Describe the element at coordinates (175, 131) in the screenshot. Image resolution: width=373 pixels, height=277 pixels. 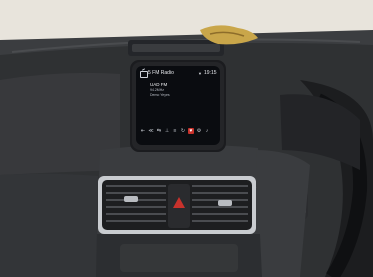
I see `list-icon: ≡` at that location.